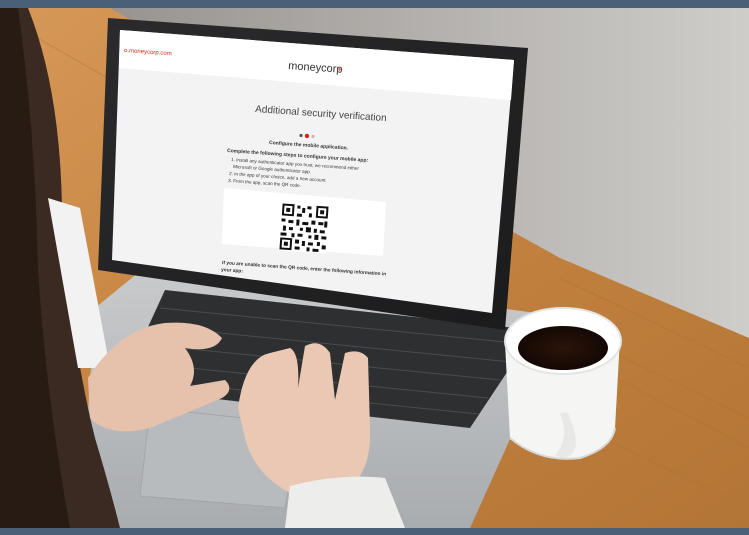 The width and height of the screenshot is (749, 535). Describe the element at coordinates (345, 502) in the screenshot. I see `sweater-sleeve` at that location.